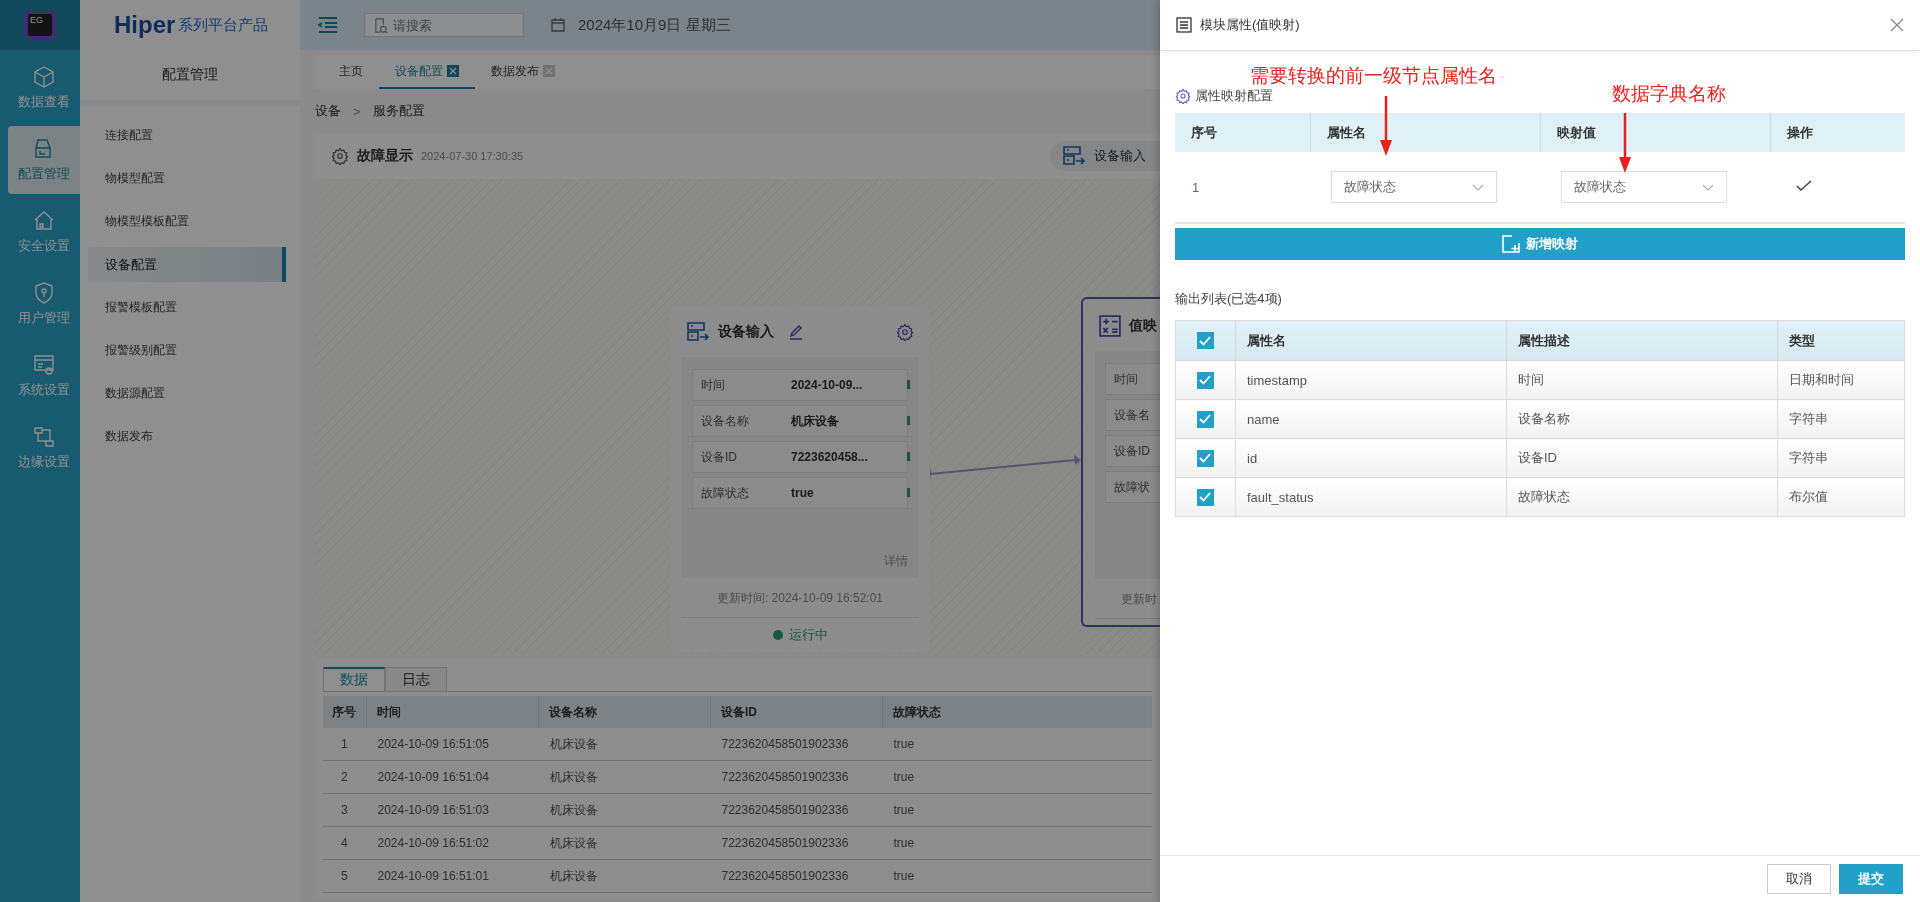 This screenshot has width=1920, height=902. I want to click on output-list-title: 输出列表(已选4项), so click(1229, 299).